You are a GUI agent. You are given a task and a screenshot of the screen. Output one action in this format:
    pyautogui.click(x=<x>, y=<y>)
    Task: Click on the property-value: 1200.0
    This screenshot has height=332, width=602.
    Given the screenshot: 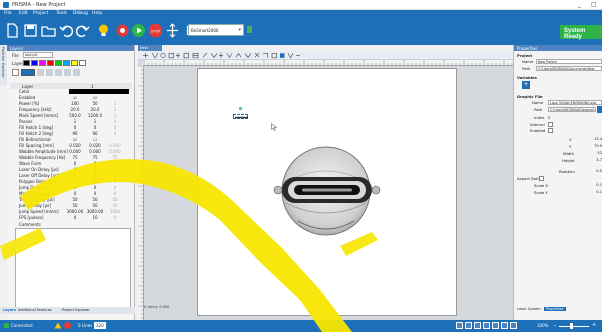 What is the action you would take?
    pyautogui.click(x=95, y=115)
    